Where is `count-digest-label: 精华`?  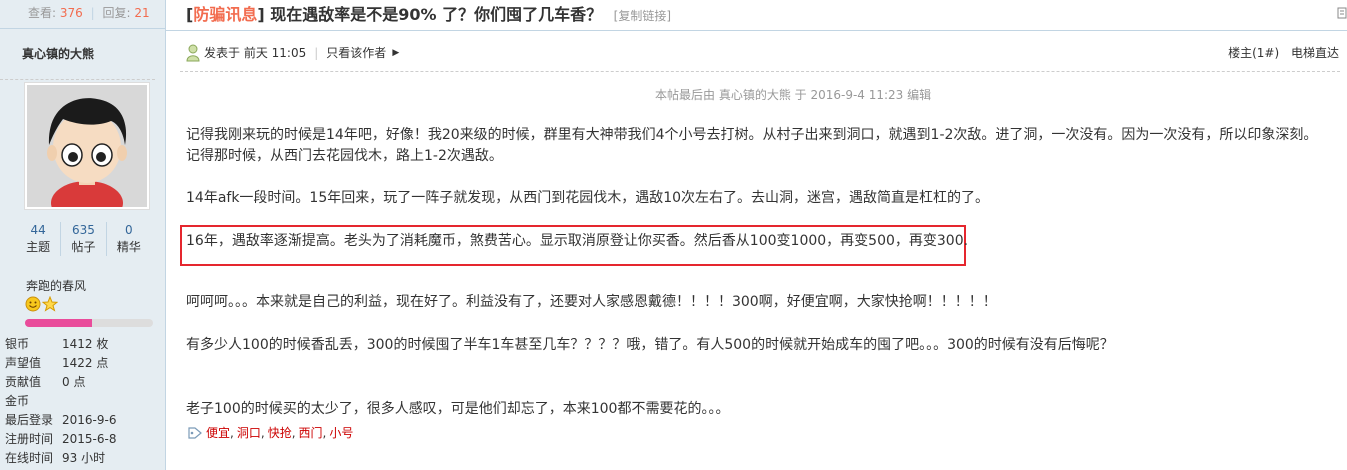
count-digest-label: 精华 is located at coordinates (128, 247).